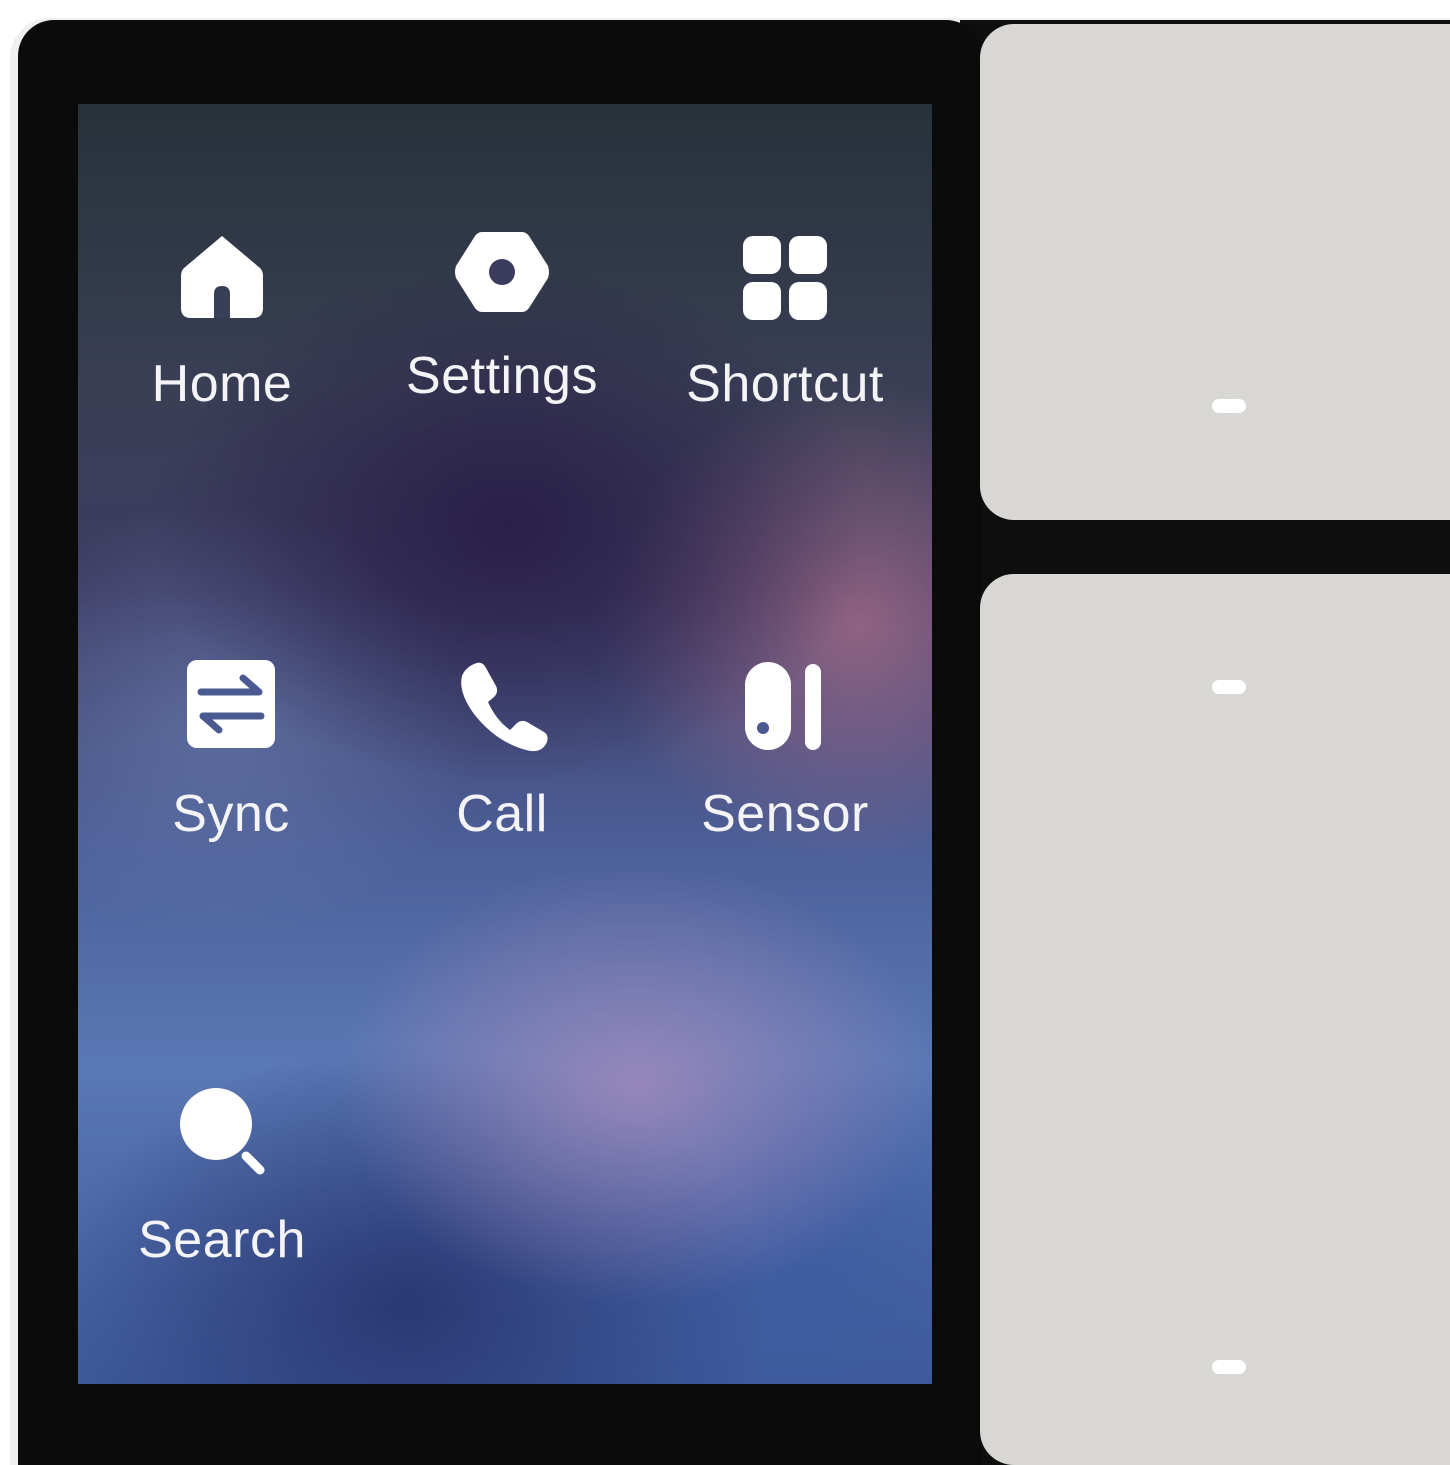 This screenshot has height=1465, width=1450. What do you see at coordinates (785, 384) in the screenshot?
I see `app-label: Shortcut` at bounding box center [785, 384].